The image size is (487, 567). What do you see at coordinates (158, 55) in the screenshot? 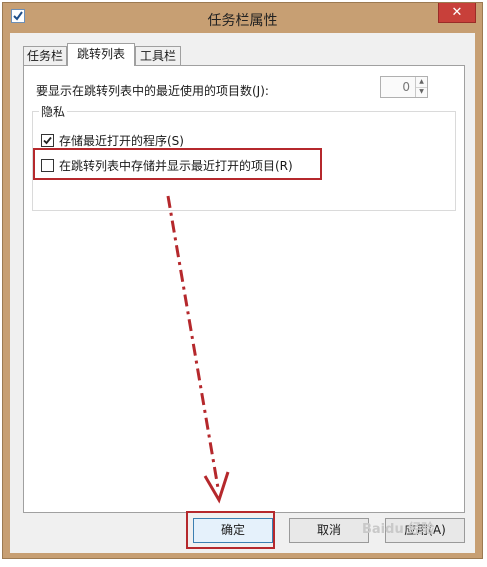
I see `tab-toolbars: 工具栏` at bounding box center [158, 55].